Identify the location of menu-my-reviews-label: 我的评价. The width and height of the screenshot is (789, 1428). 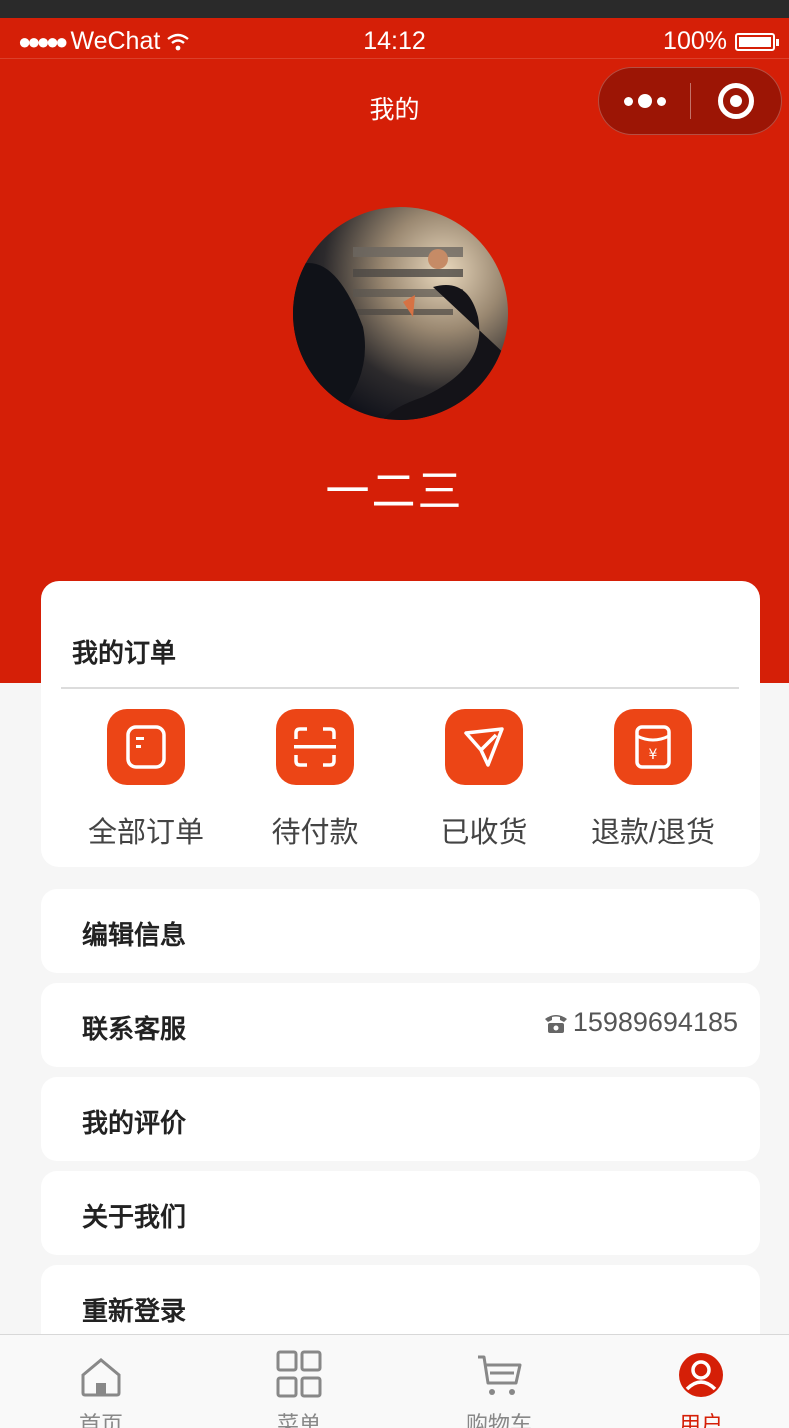
(134, 1123).